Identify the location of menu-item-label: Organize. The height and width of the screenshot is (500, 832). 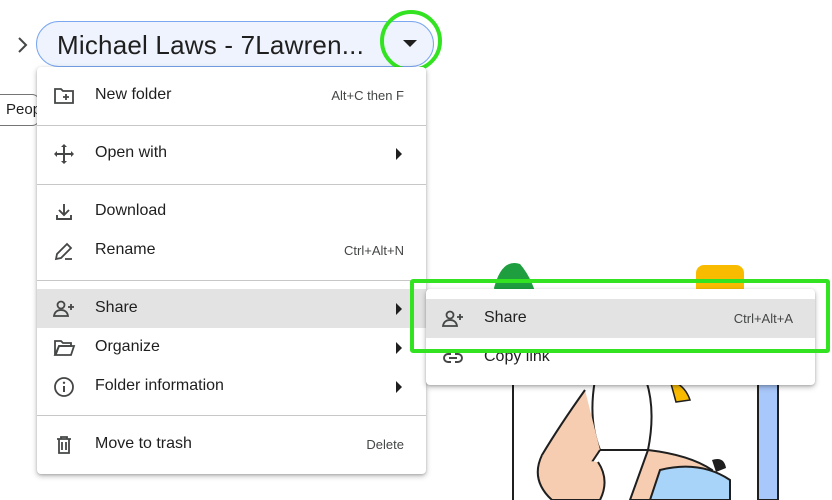
(127, 346).